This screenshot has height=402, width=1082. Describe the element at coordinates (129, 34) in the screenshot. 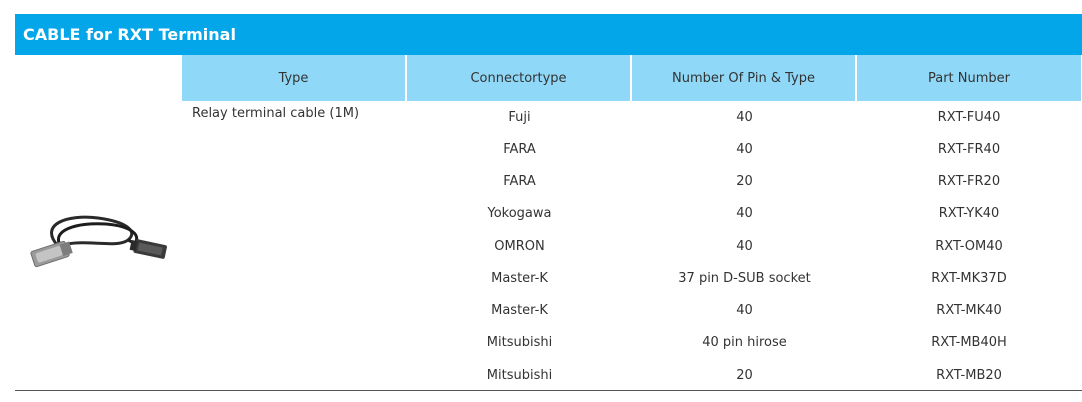

I see `section-title: CABLE for RXT Terminal` at that location.